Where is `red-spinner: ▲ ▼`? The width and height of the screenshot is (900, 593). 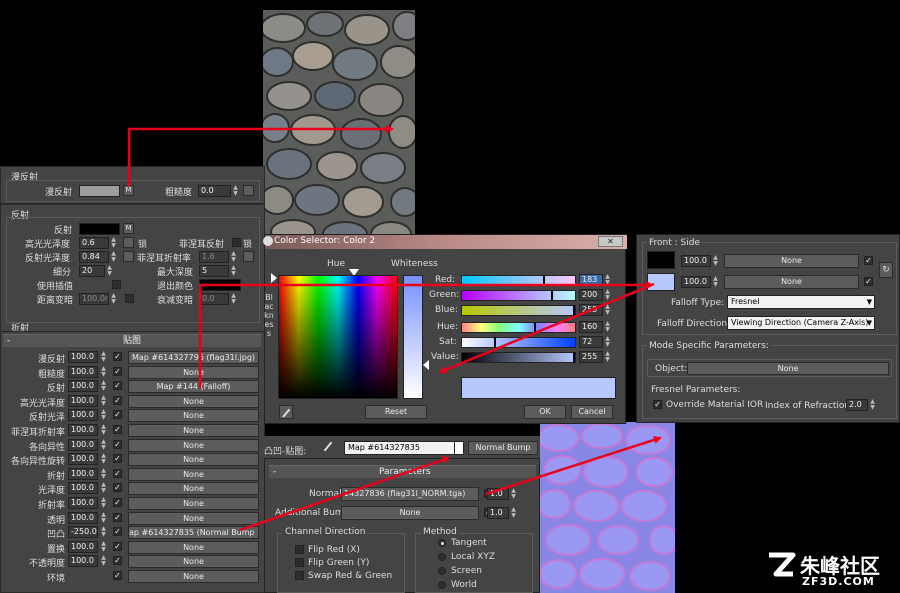 red-spinner: ▲ ▼ is located at coordinates (607, 280).